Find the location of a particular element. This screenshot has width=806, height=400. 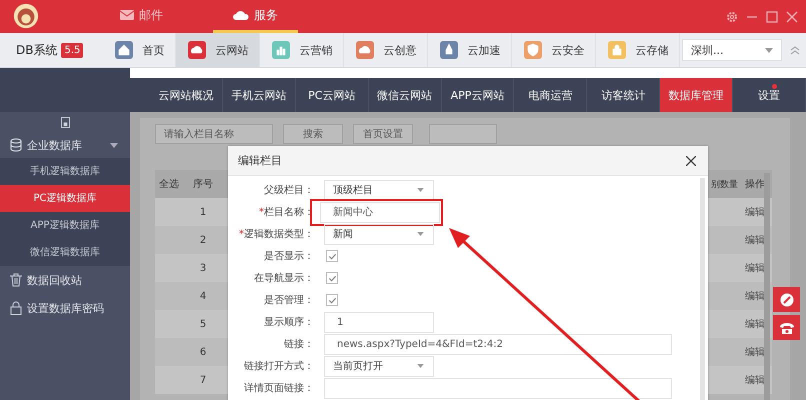

sidebar-item: 手机逻辑数据库 is located at coordinates (65, 171).